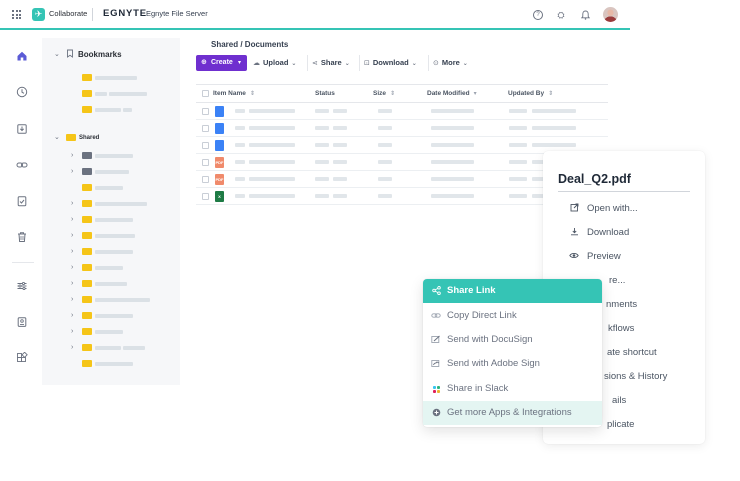 The height and width of the screenshot is (481, 740). I want to click on create-label: Create, so click(222, 62).